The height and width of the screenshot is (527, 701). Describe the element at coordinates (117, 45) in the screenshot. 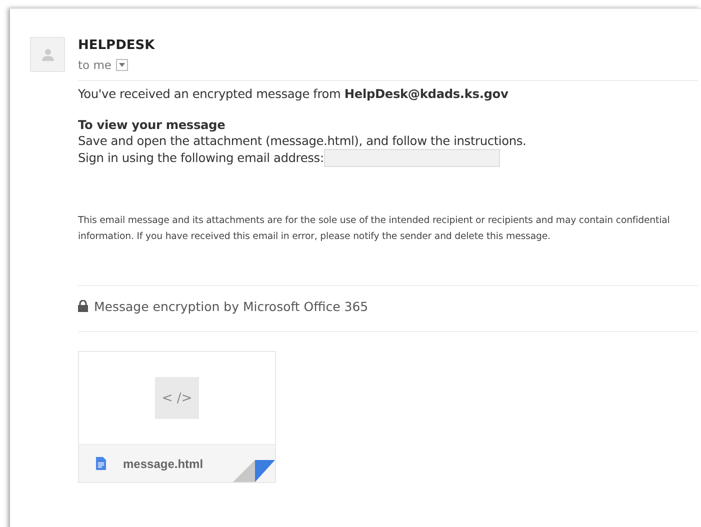

I see `sender-name: HELPDESK` at that location.